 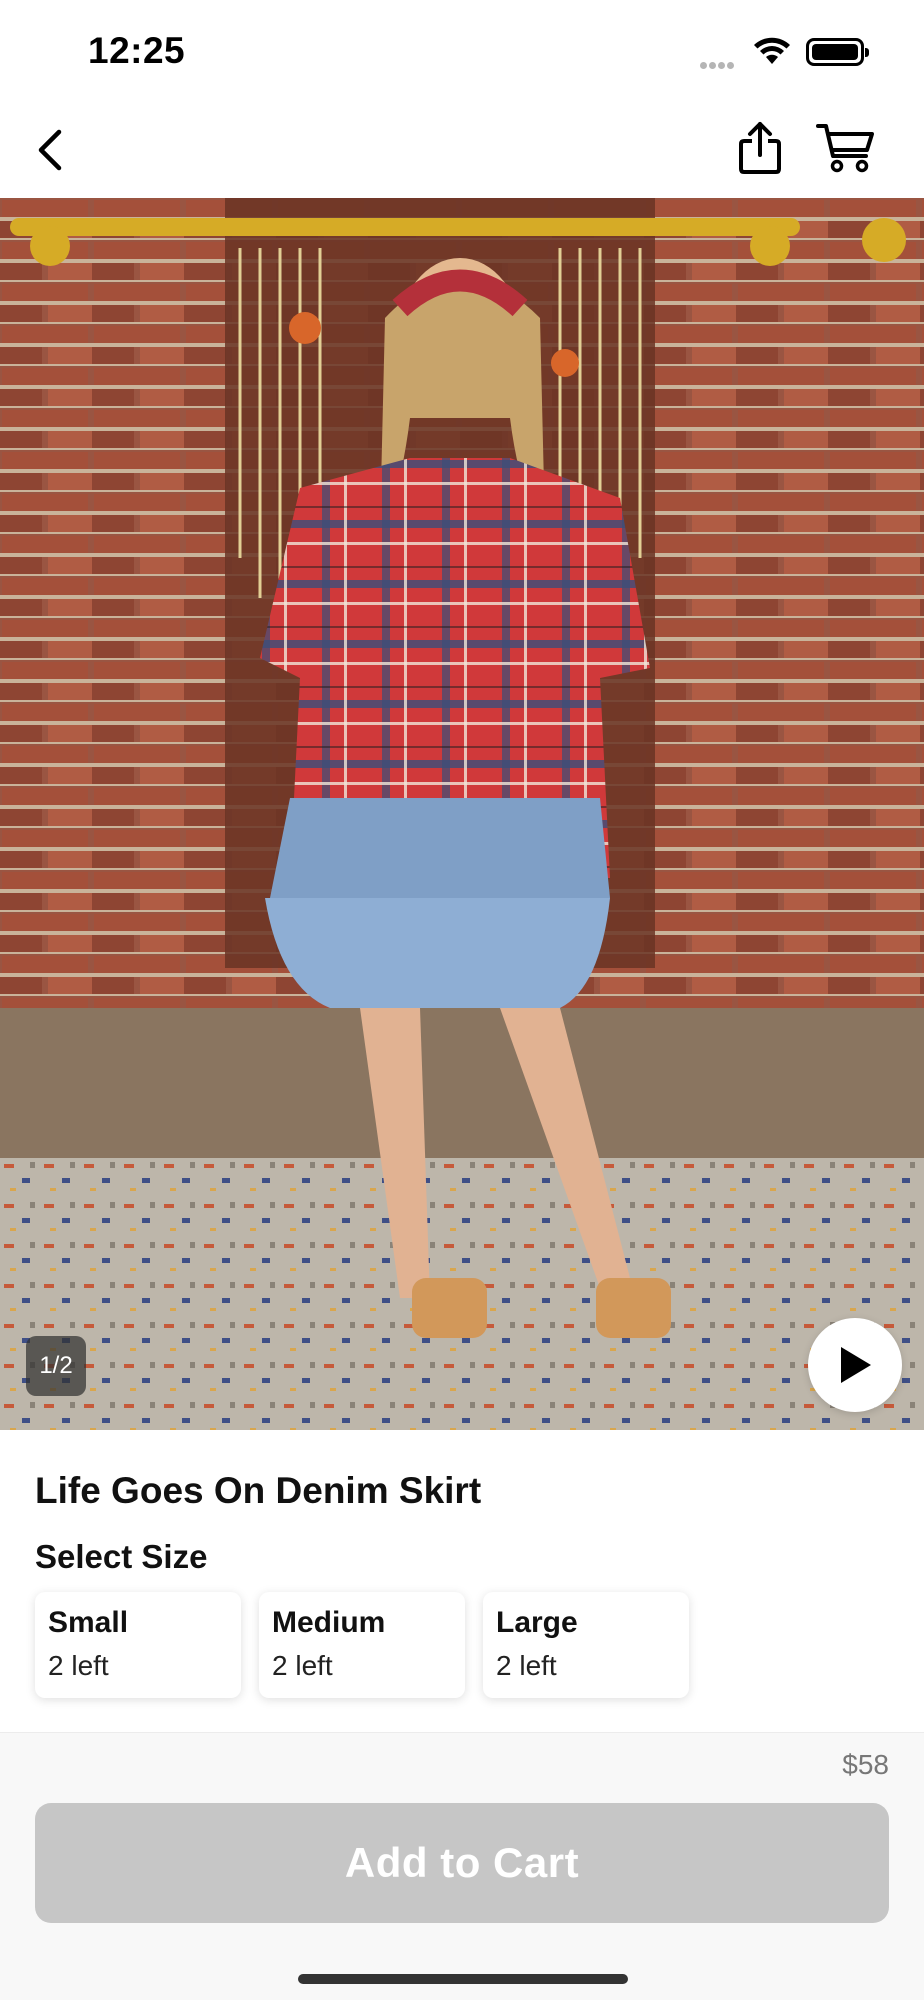 What do you see at coordinates (258, 1490) in the screenshot?
I see `product-title: Life Goes On Denim Skirt` at bounding box center [258, 1490].